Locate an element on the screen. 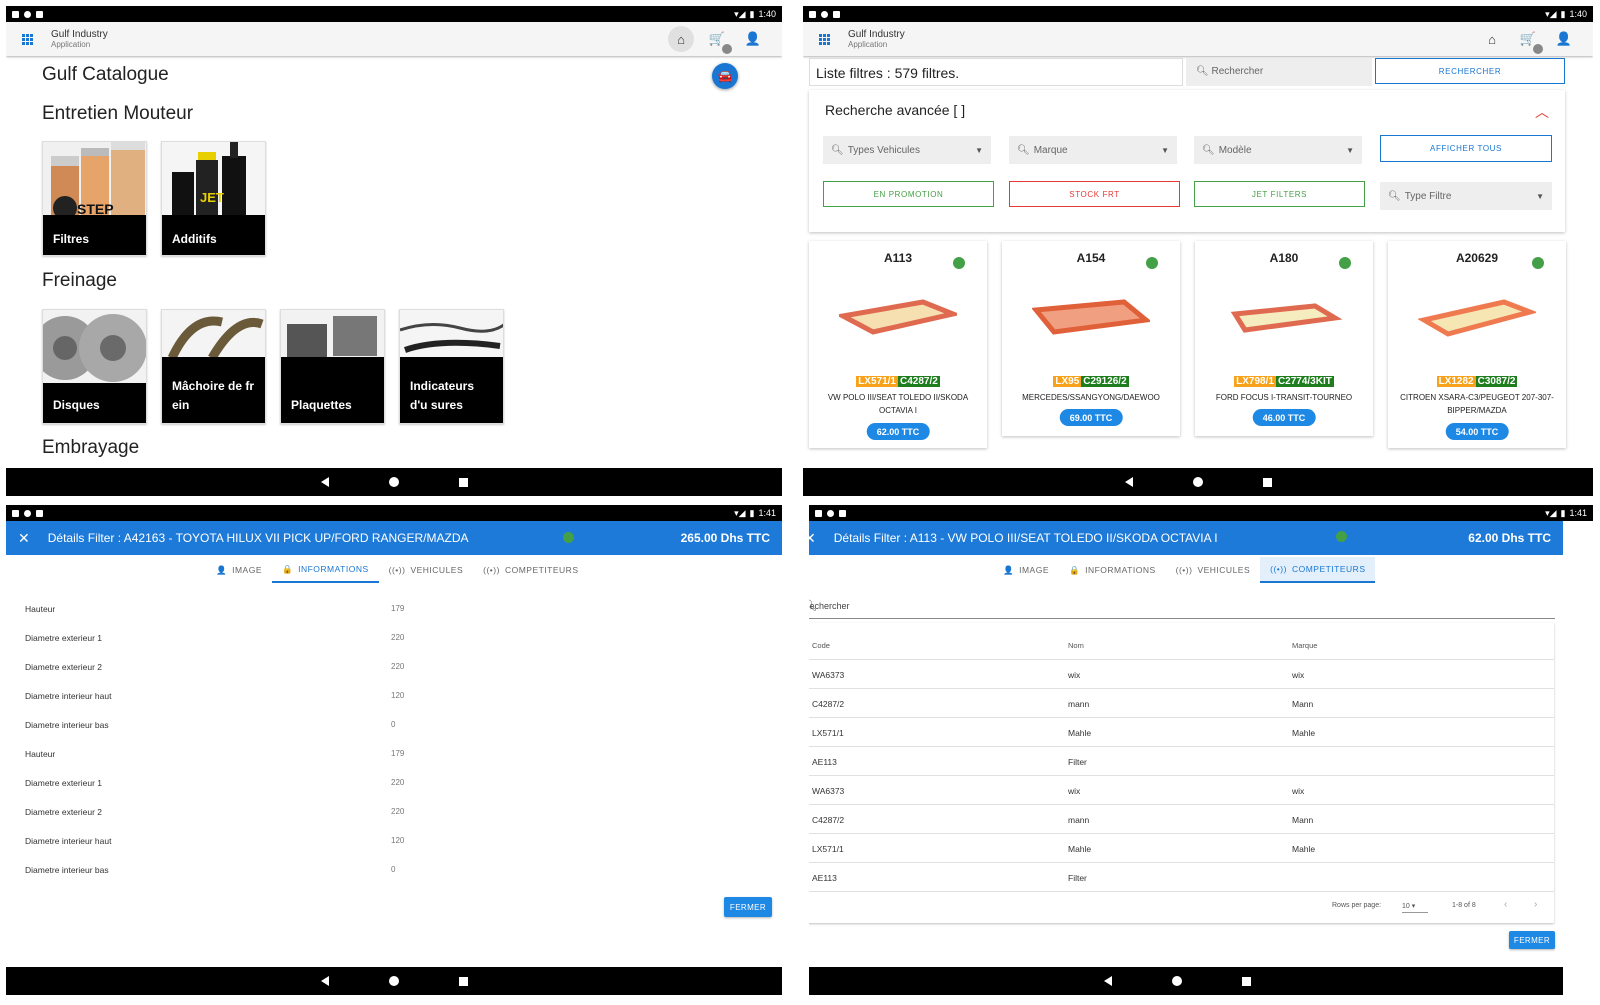 This screenshot has height=1005, width=1600. category-machoire: Mâchoire de fr ein is located at coordinates (213, 366).